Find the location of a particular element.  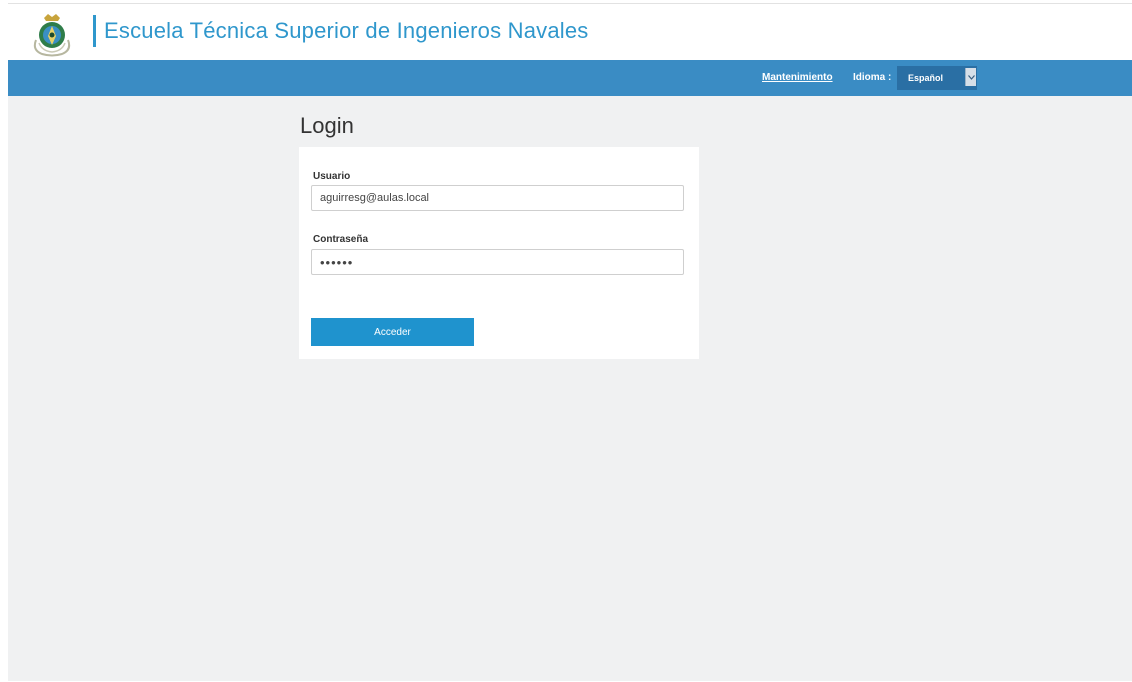

language-selected-value: Español is located at coordinates (926, 78).